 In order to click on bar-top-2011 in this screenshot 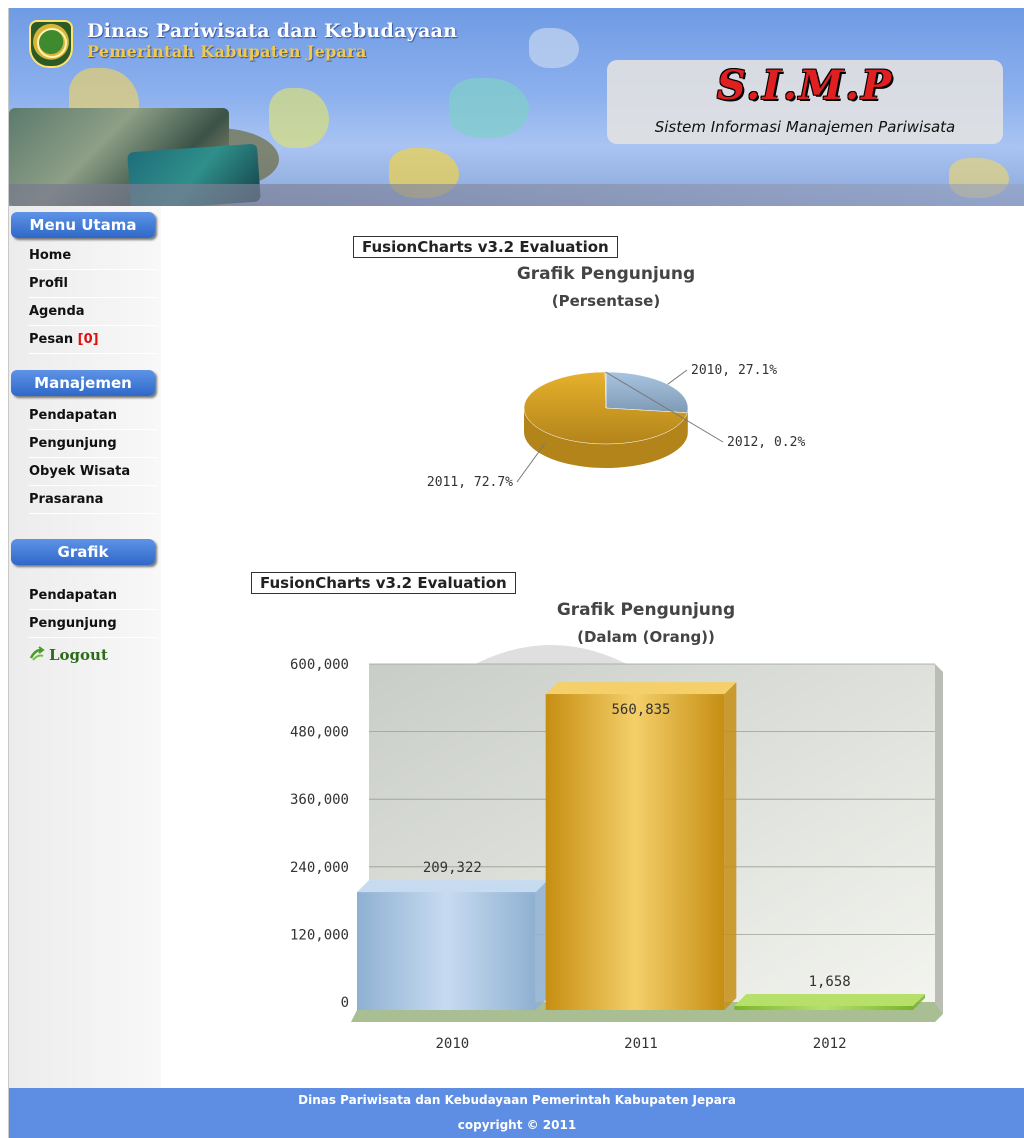, I will do `click(641, 688)`.